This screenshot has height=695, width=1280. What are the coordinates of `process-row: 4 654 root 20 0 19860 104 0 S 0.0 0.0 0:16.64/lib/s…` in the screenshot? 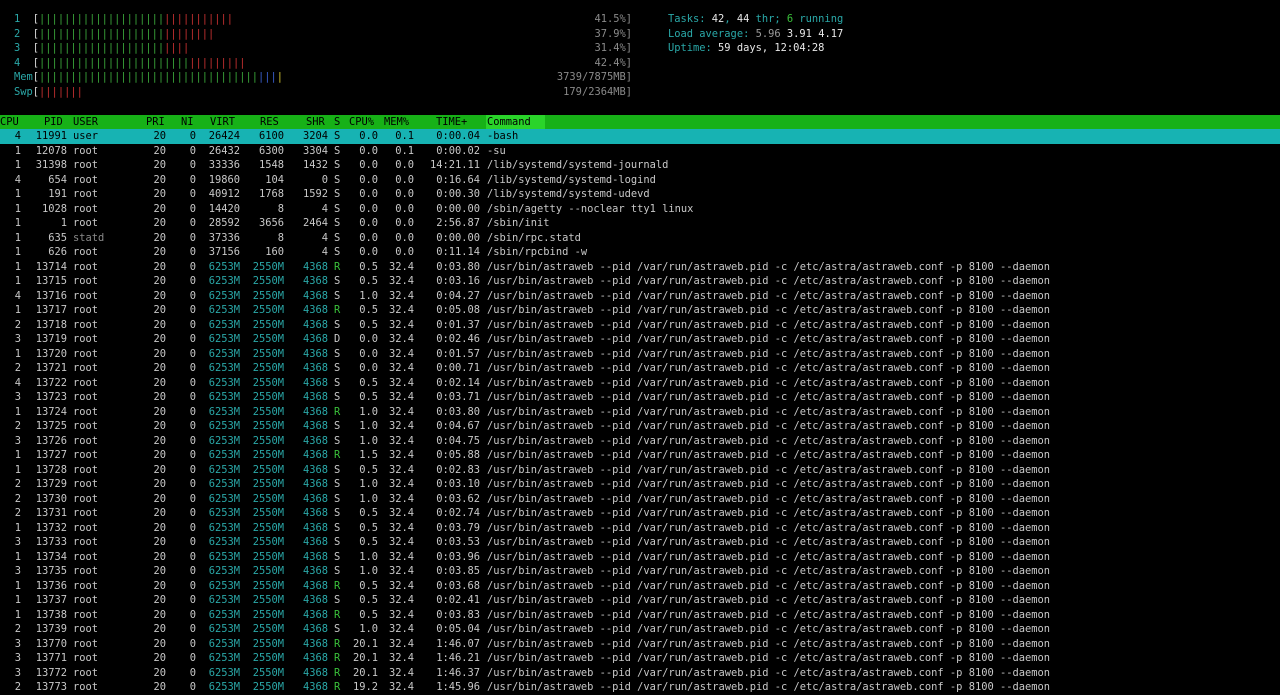 It's located at (640, 180).